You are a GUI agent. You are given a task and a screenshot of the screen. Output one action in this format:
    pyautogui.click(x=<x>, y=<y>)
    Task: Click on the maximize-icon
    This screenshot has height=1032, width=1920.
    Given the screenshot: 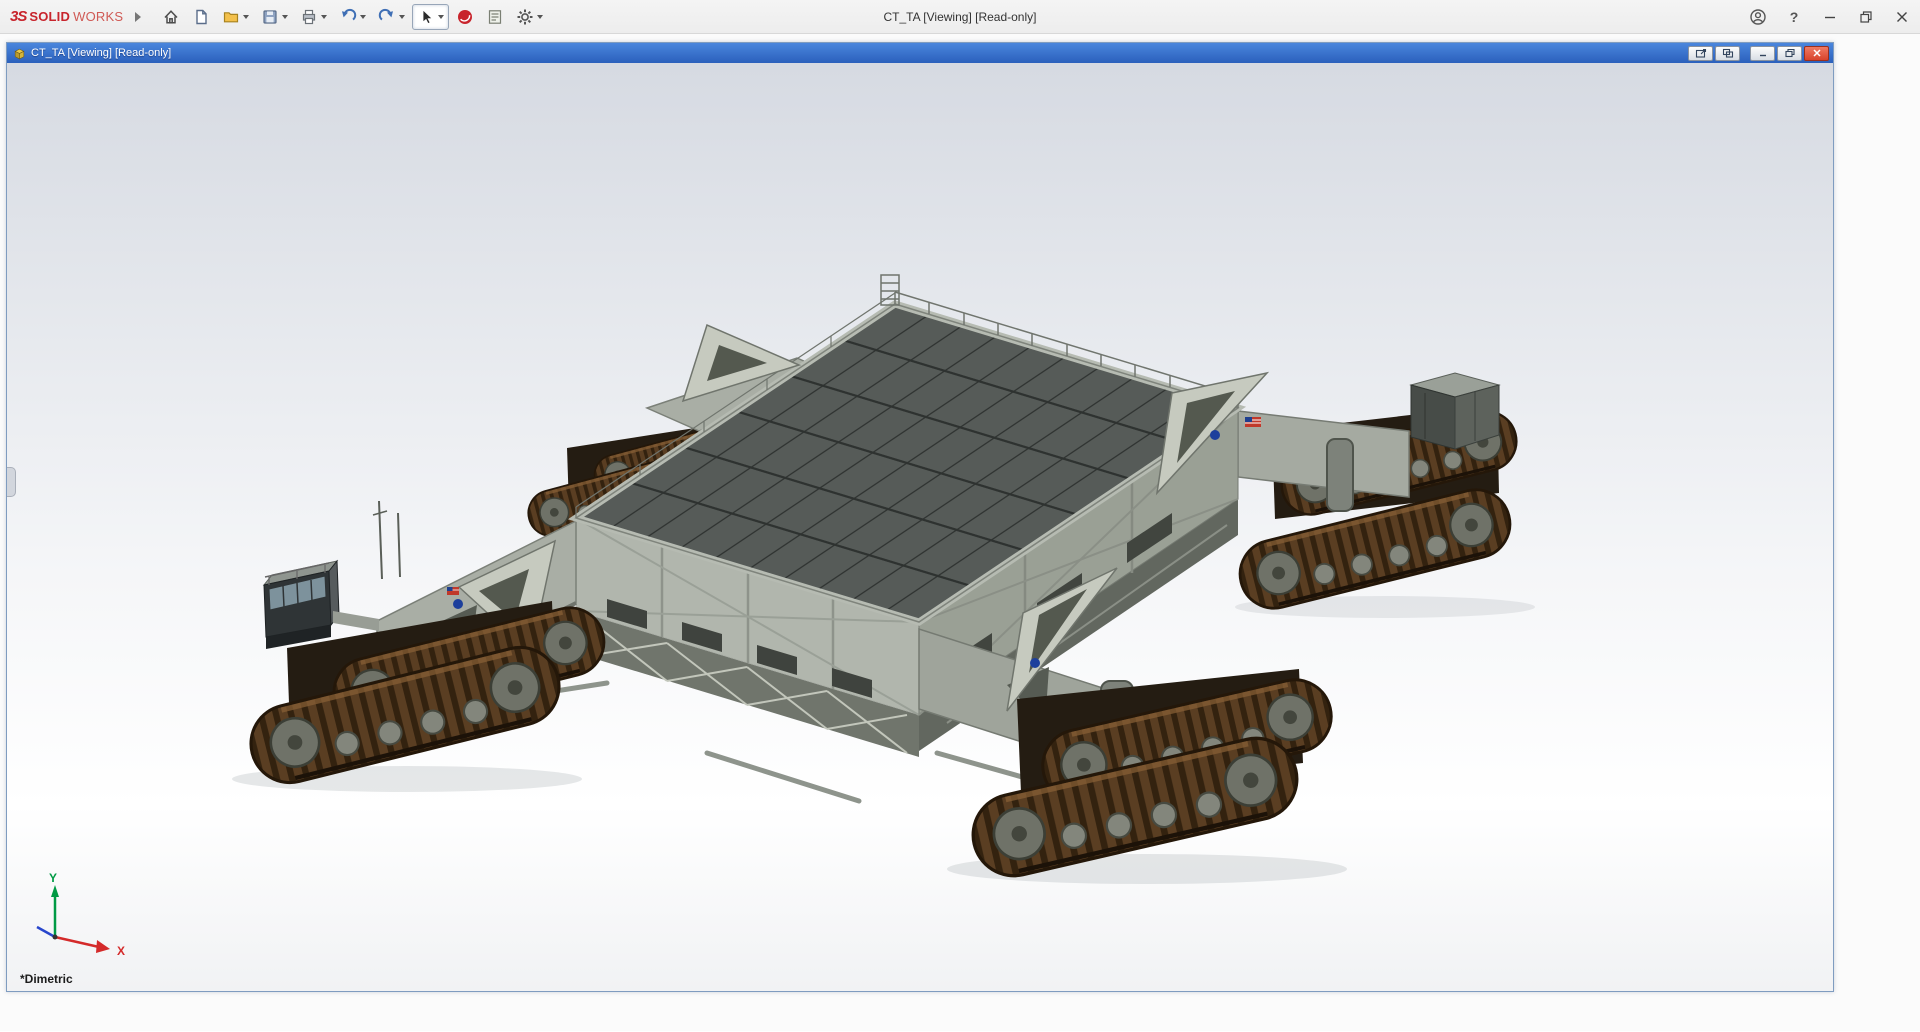 What is the action you would take?
    pyautogui.click(x=1866, y=16)
    